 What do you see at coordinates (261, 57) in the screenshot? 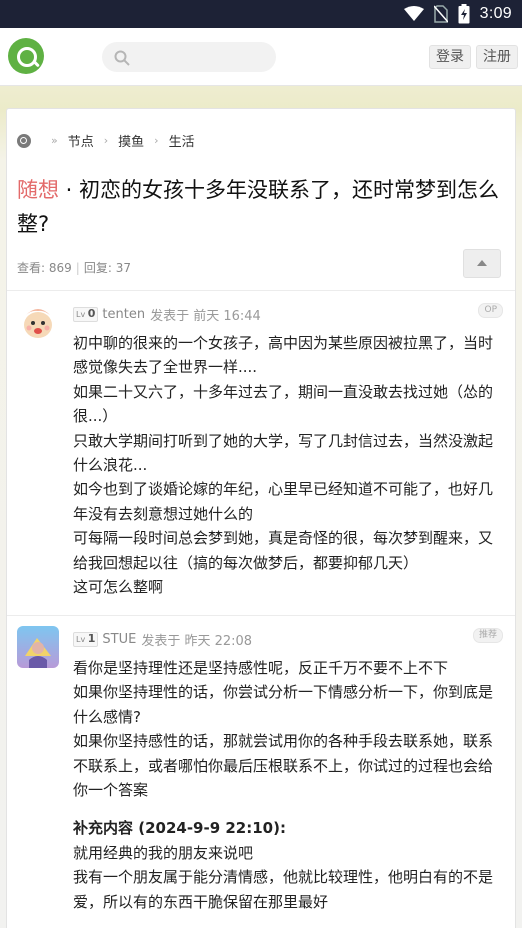
I see `top-navbar: 登录 注册` at bounding box center [261, 57].